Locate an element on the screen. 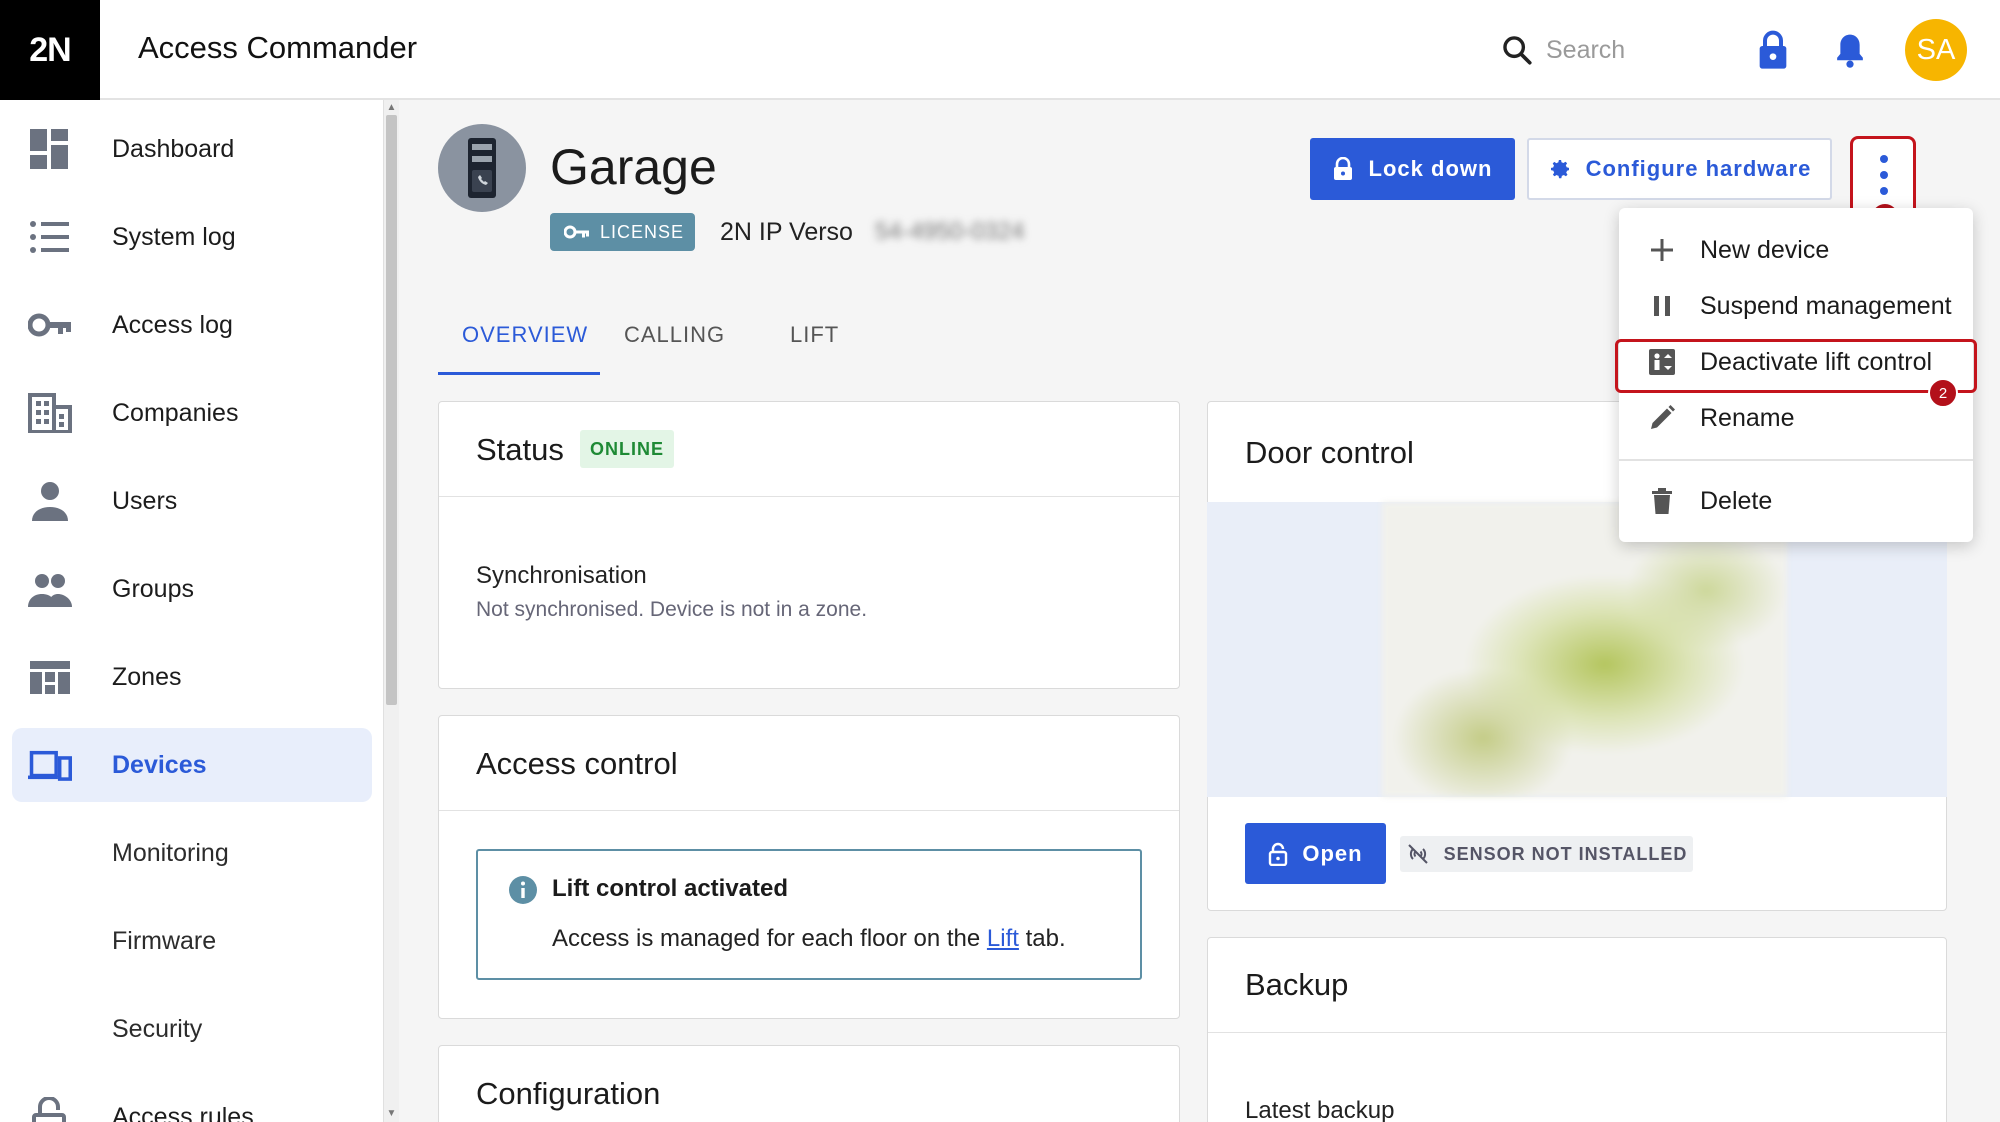 The image size is (2000, 1122). building-icon is located at coordinates (50, 413).